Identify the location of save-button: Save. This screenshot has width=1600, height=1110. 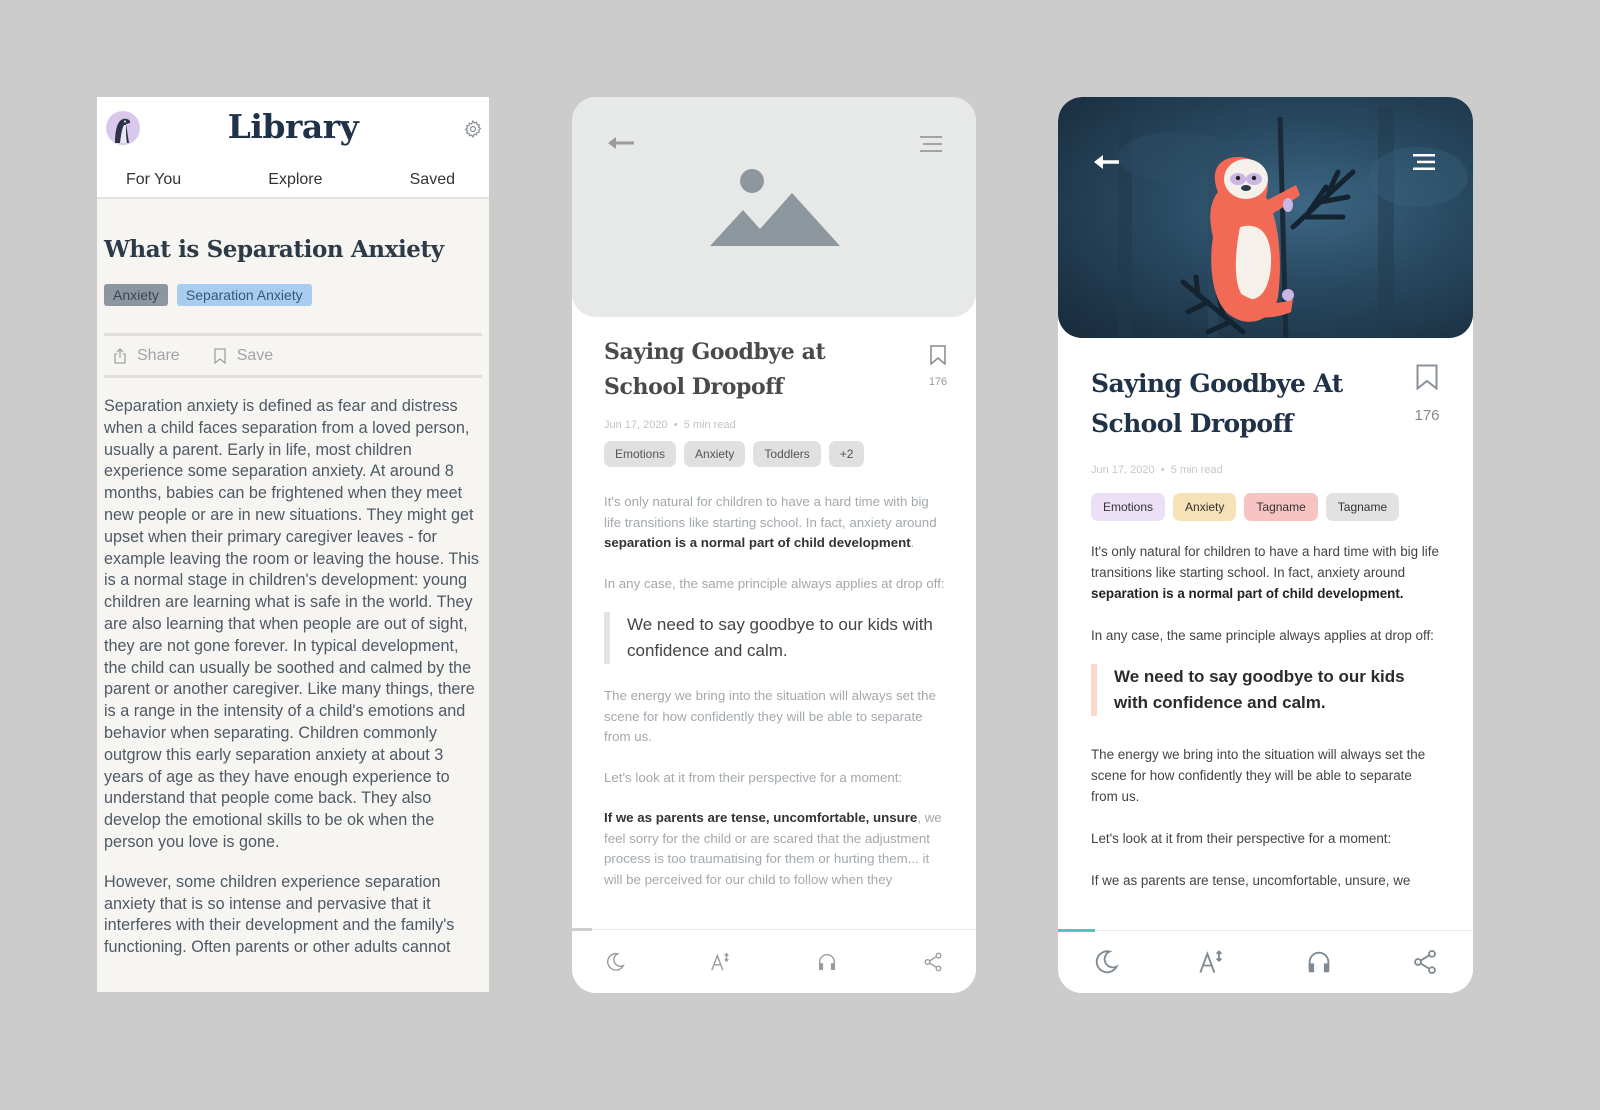
(242, 356).